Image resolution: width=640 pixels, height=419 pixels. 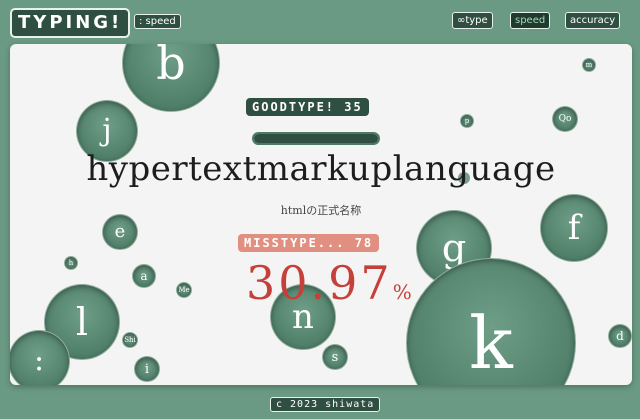 I want to click on nav-type-link: ∞type, so click(x=472, y=20).